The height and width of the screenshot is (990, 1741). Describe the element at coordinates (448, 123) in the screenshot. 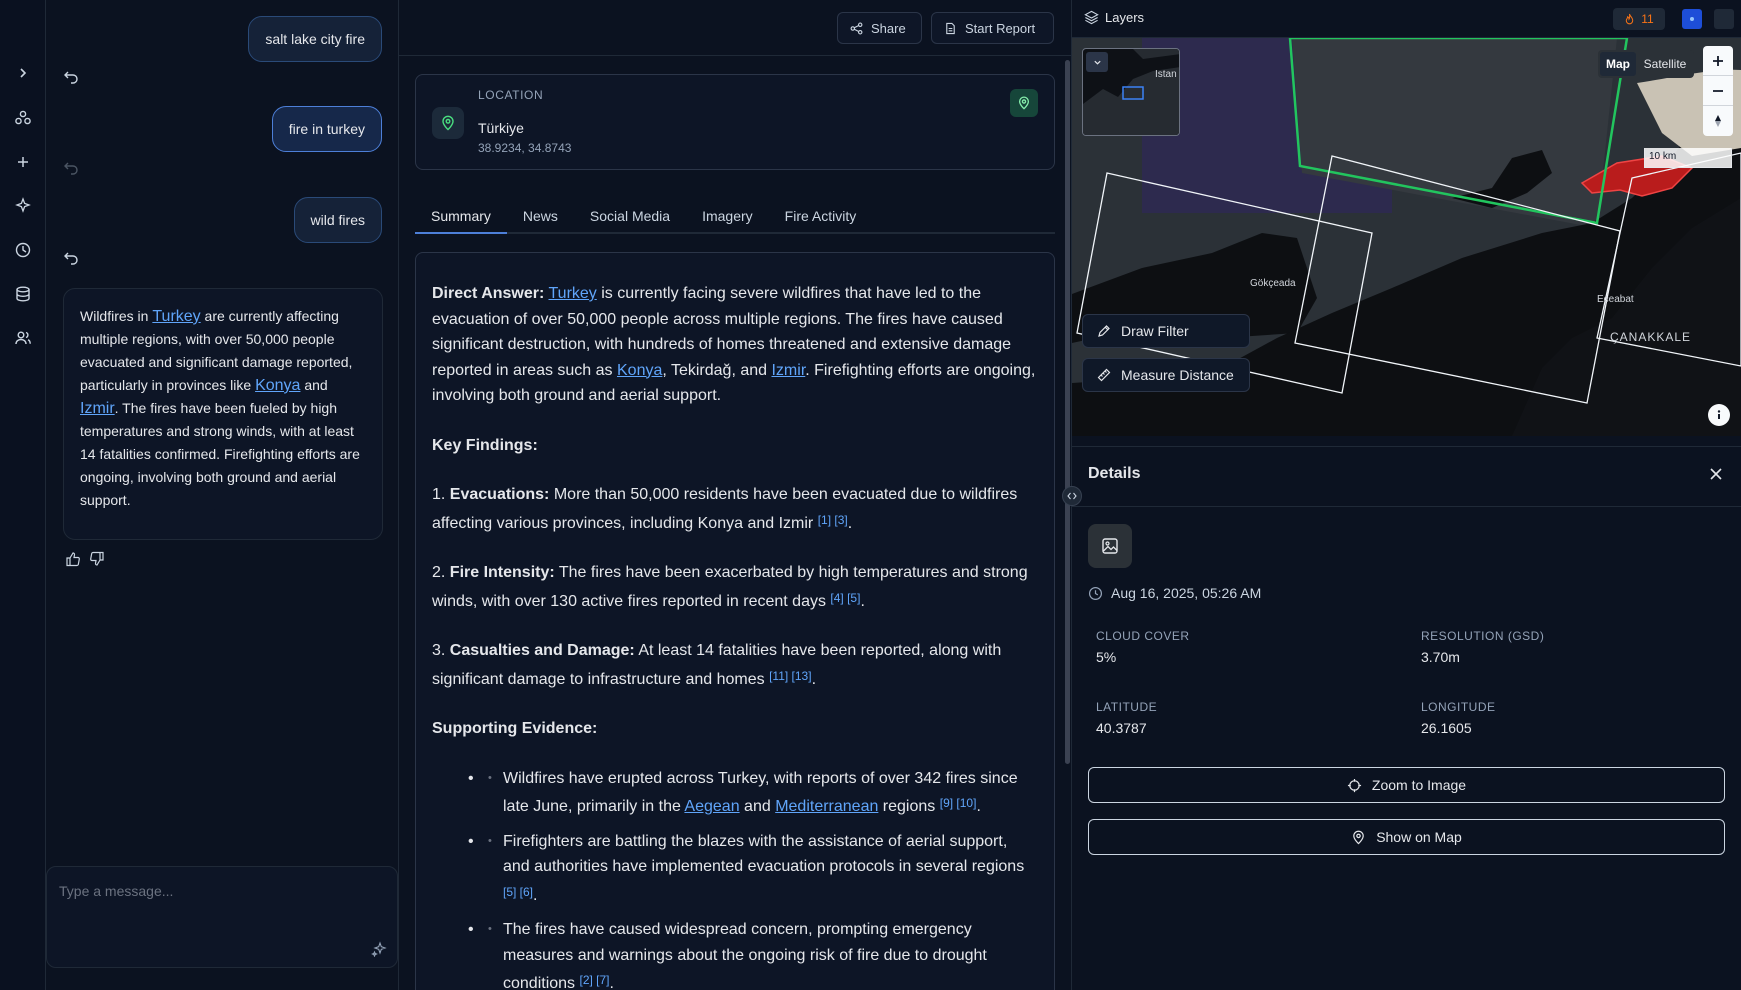

I see `location-pin-icon` at that location.